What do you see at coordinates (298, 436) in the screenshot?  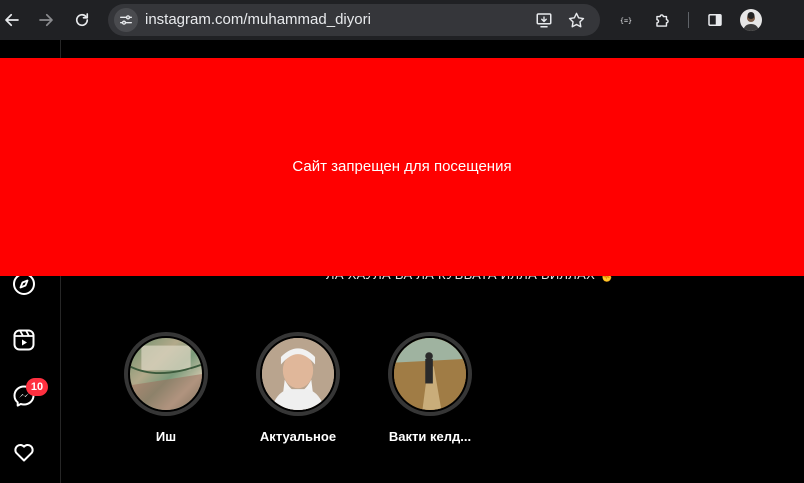 I see `highlight-label: Актуальное` at bounding box center [298, 436].